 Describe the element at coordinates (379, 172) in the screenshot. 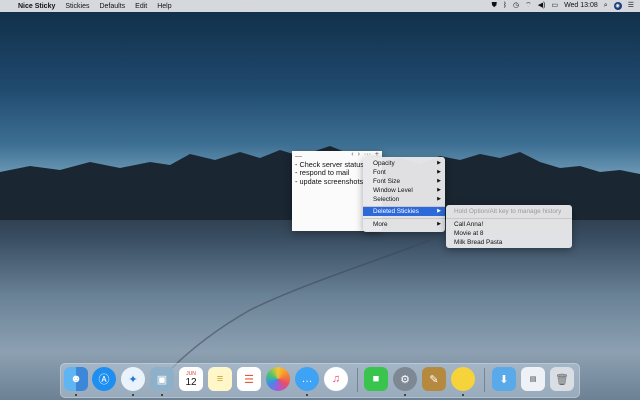

I see `menu-item-label: Font` at that location.